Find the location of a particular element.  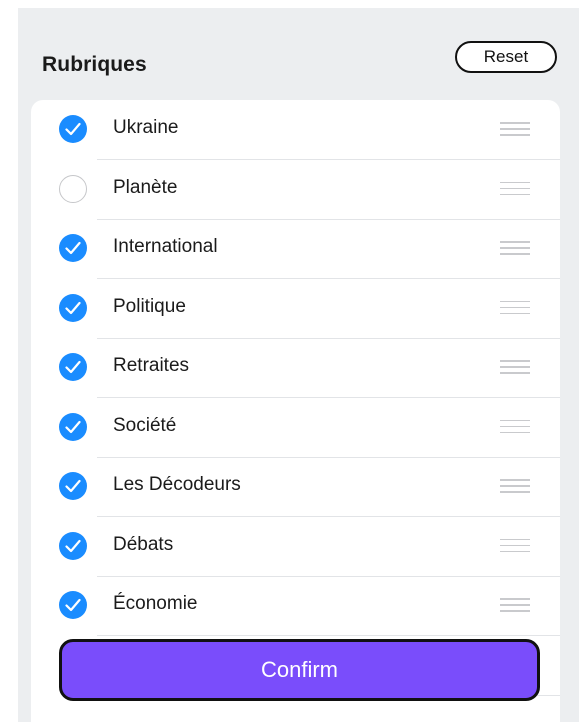

list-item-label: Politique is located at coordinates (149, 306).